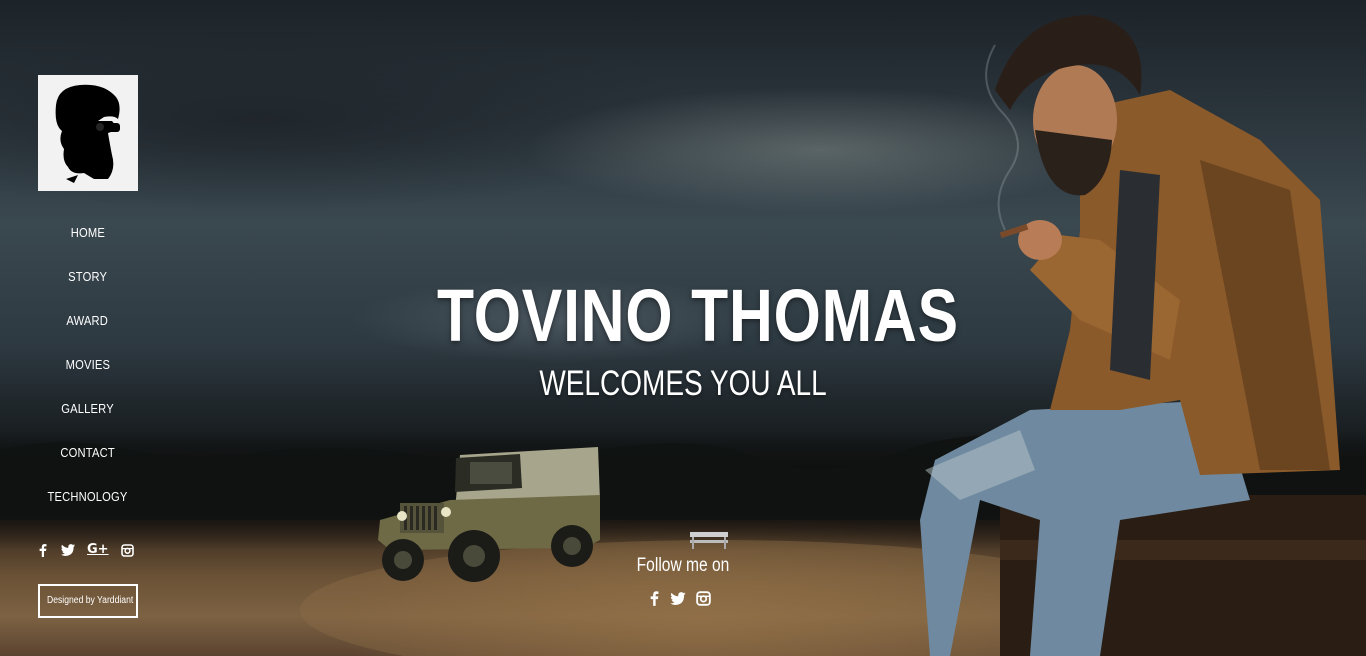  I want to click on nav-item-home: HOME, so click(87, 240).